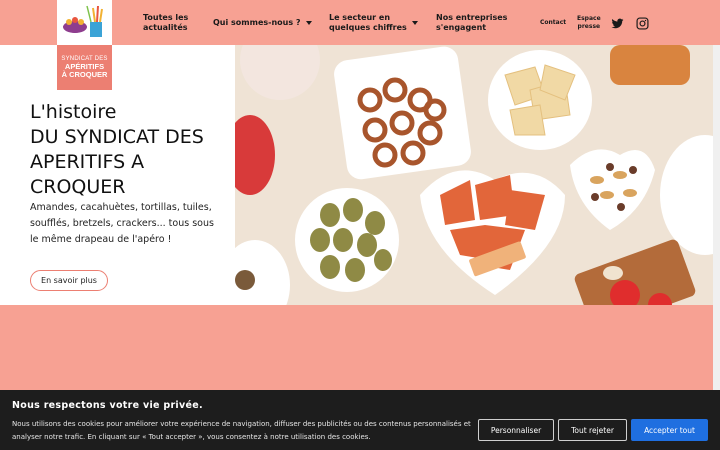 The width and height of the screenshot is (720, 450). Describe the element at coordinates (78, 187) in the screenshot. I see `hero-title-line-4: CROQUER` at that location.